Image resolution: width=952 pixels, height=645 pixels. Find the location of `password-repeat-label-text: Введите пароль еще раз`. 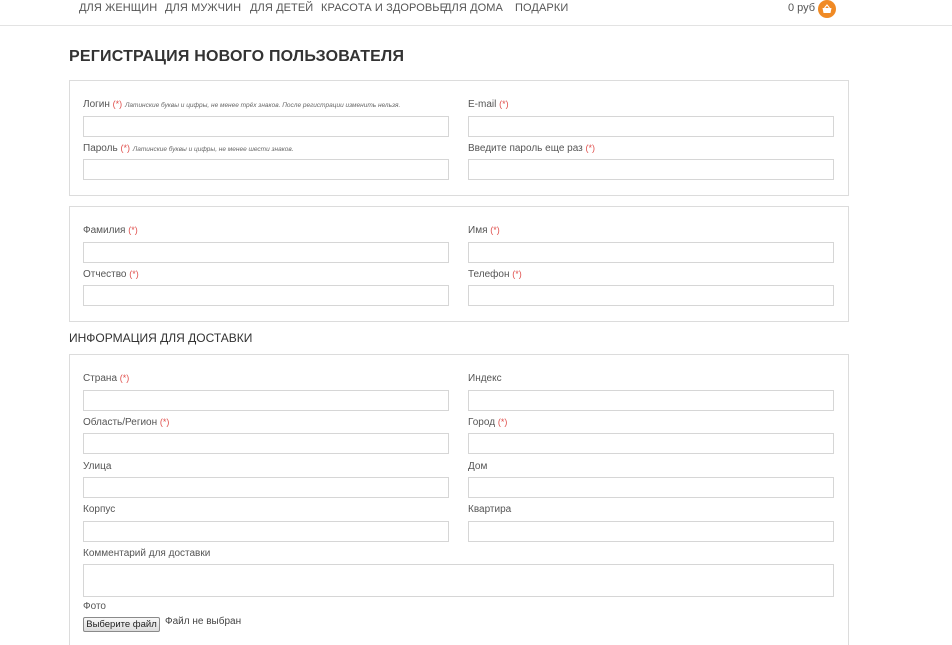

password-repeat-label-text: Введите пароль еще раз is located at coordinates (525, 148).